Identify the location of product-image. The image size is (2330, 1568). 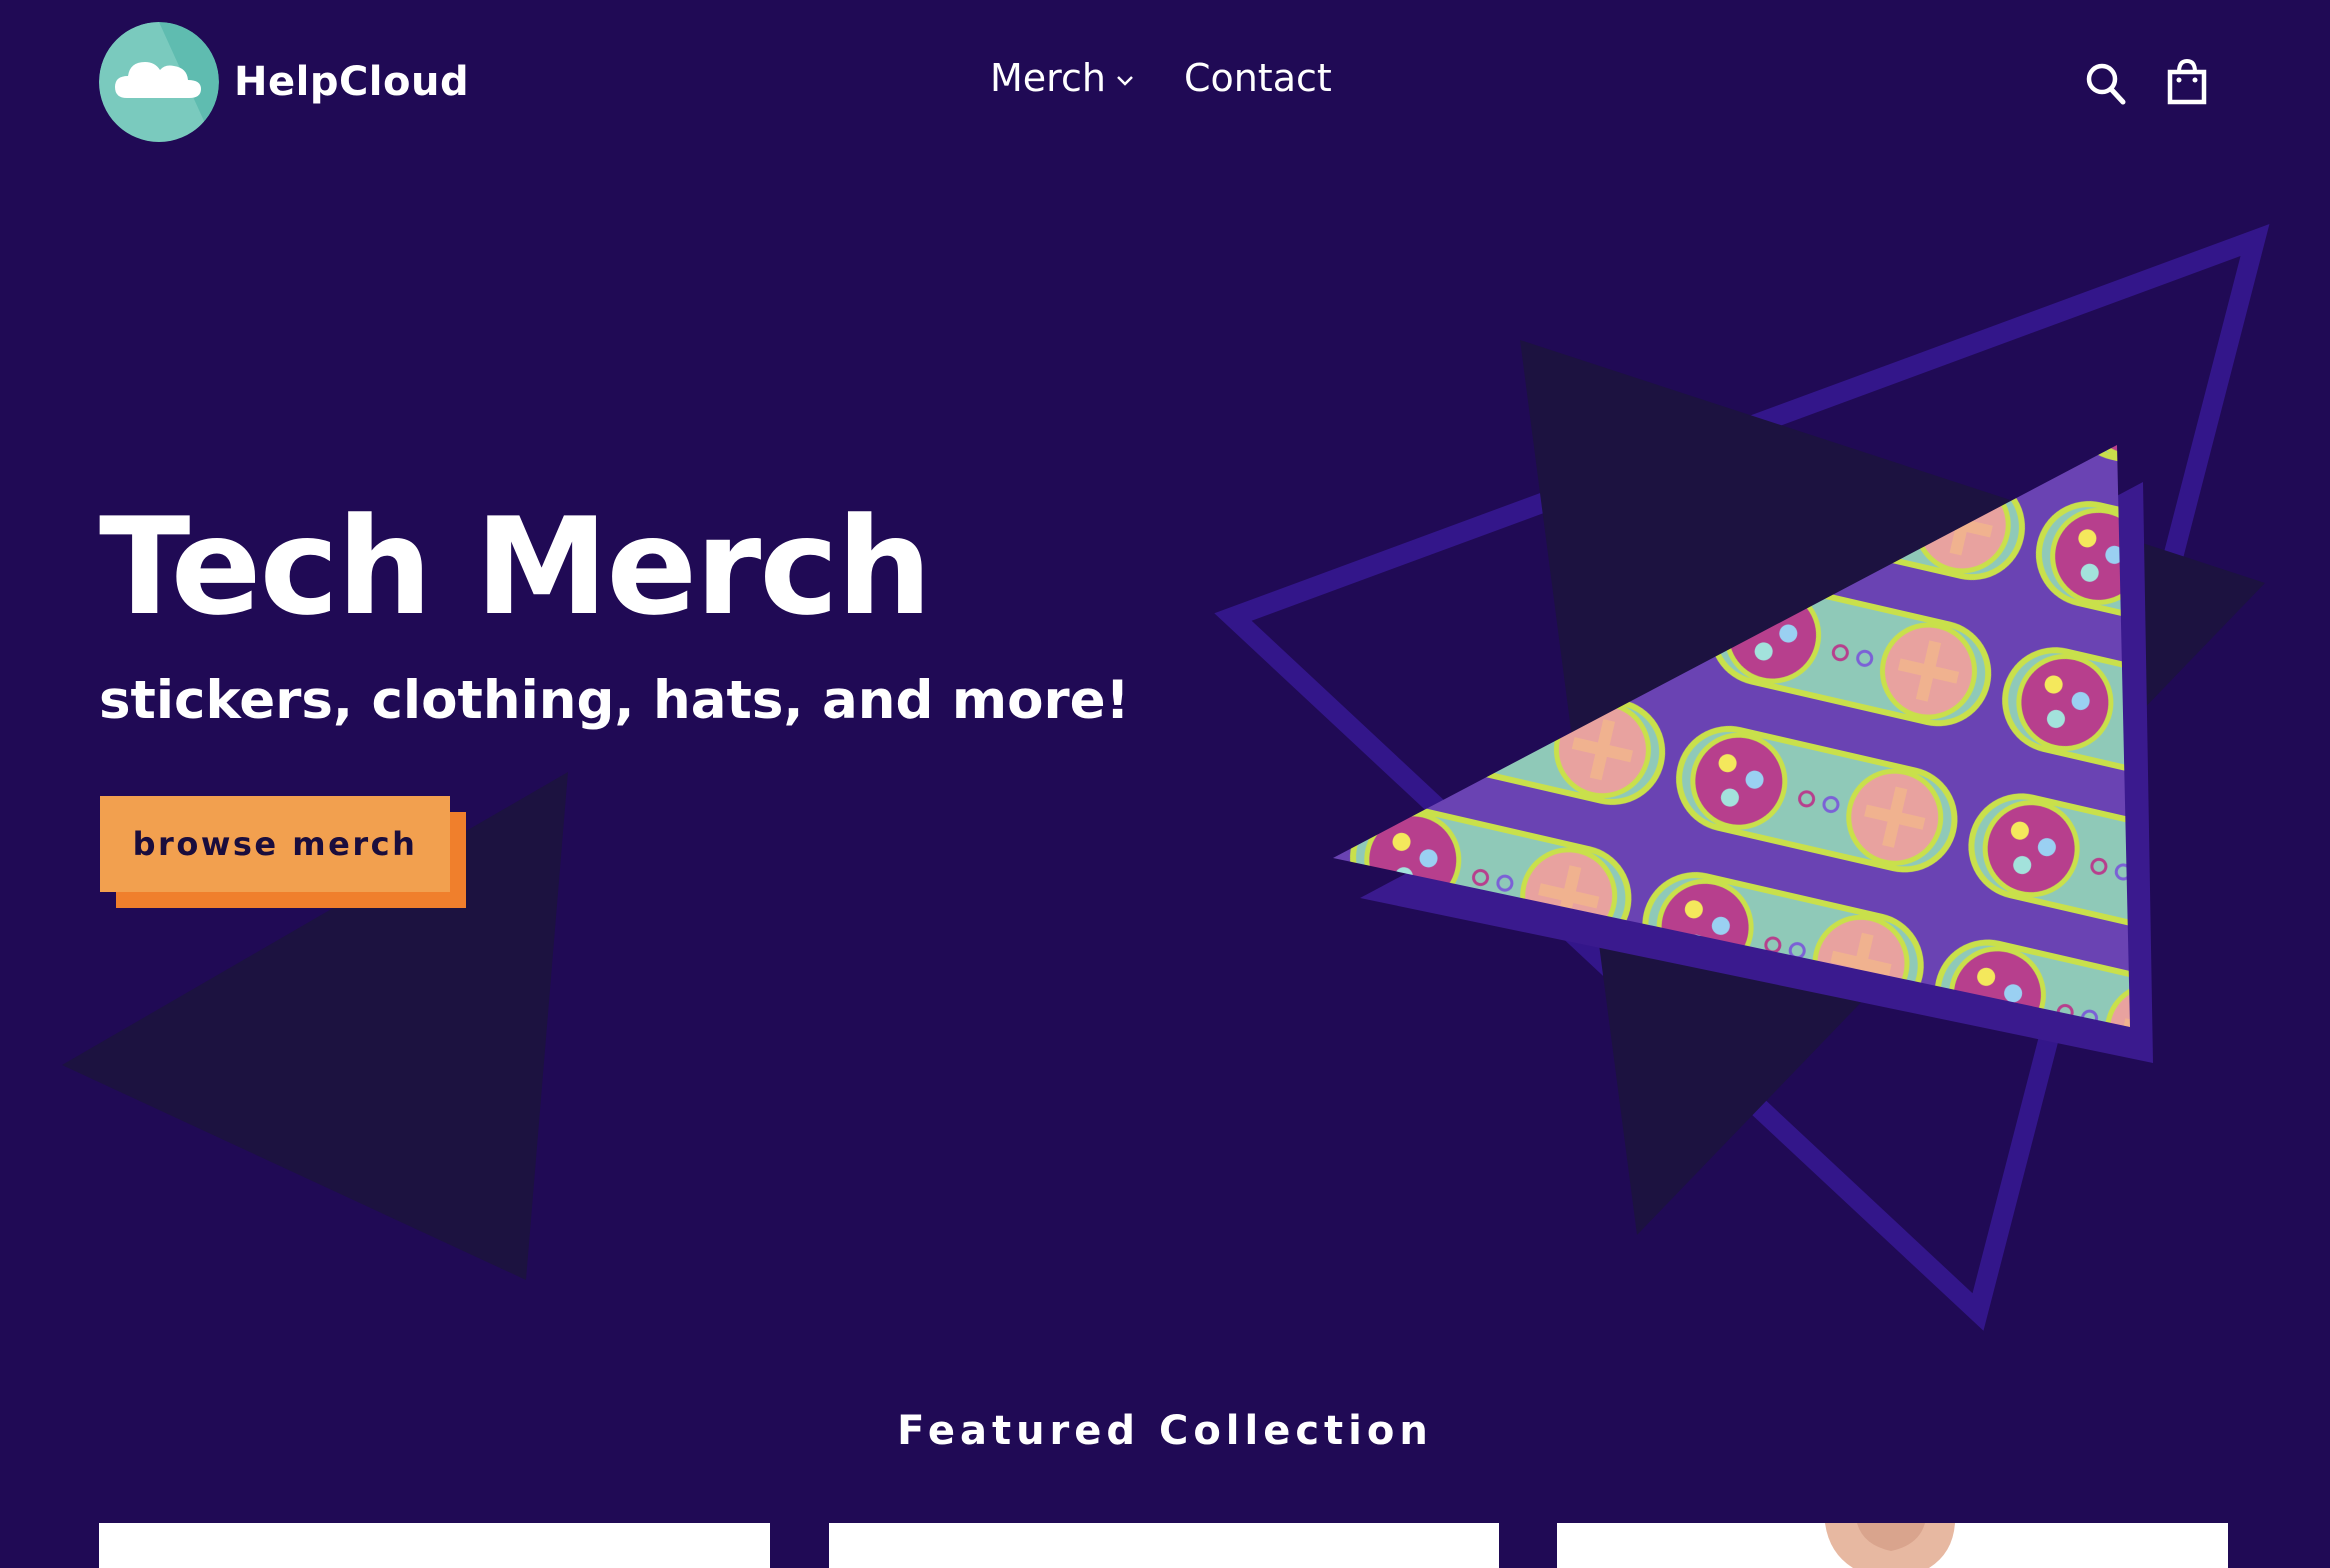
(1890, 1545).